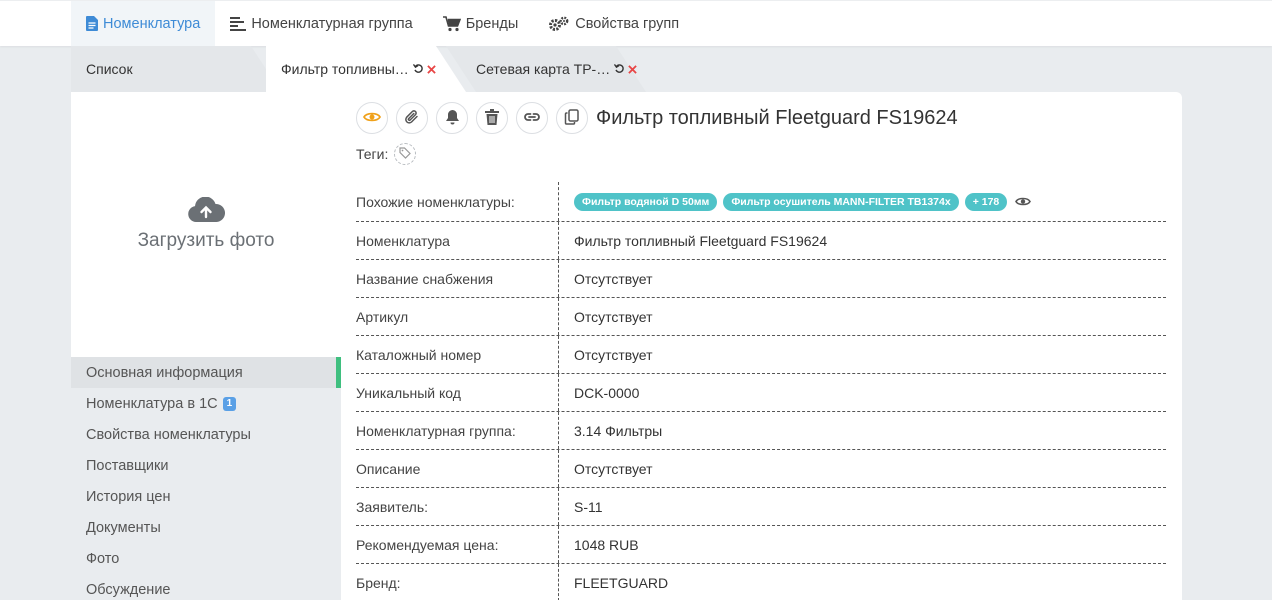 This screenshot has width=1272, height=600. I want to click on trash-icon, so click(492, 118).